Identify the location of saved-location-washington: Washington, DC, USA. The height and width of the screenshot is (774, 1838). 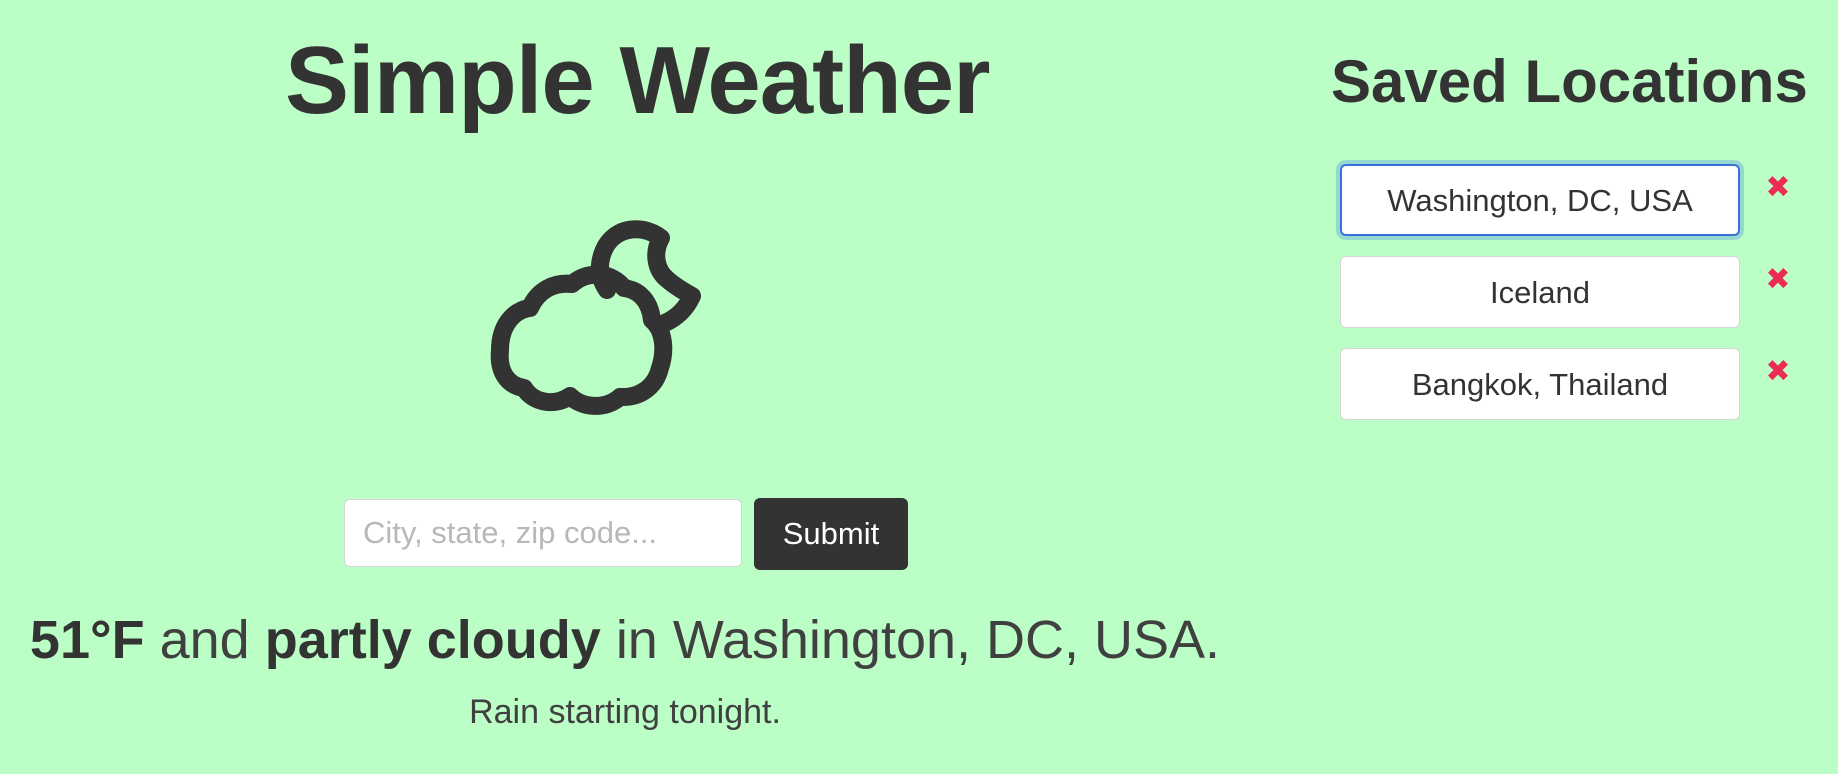
(1540, 200).